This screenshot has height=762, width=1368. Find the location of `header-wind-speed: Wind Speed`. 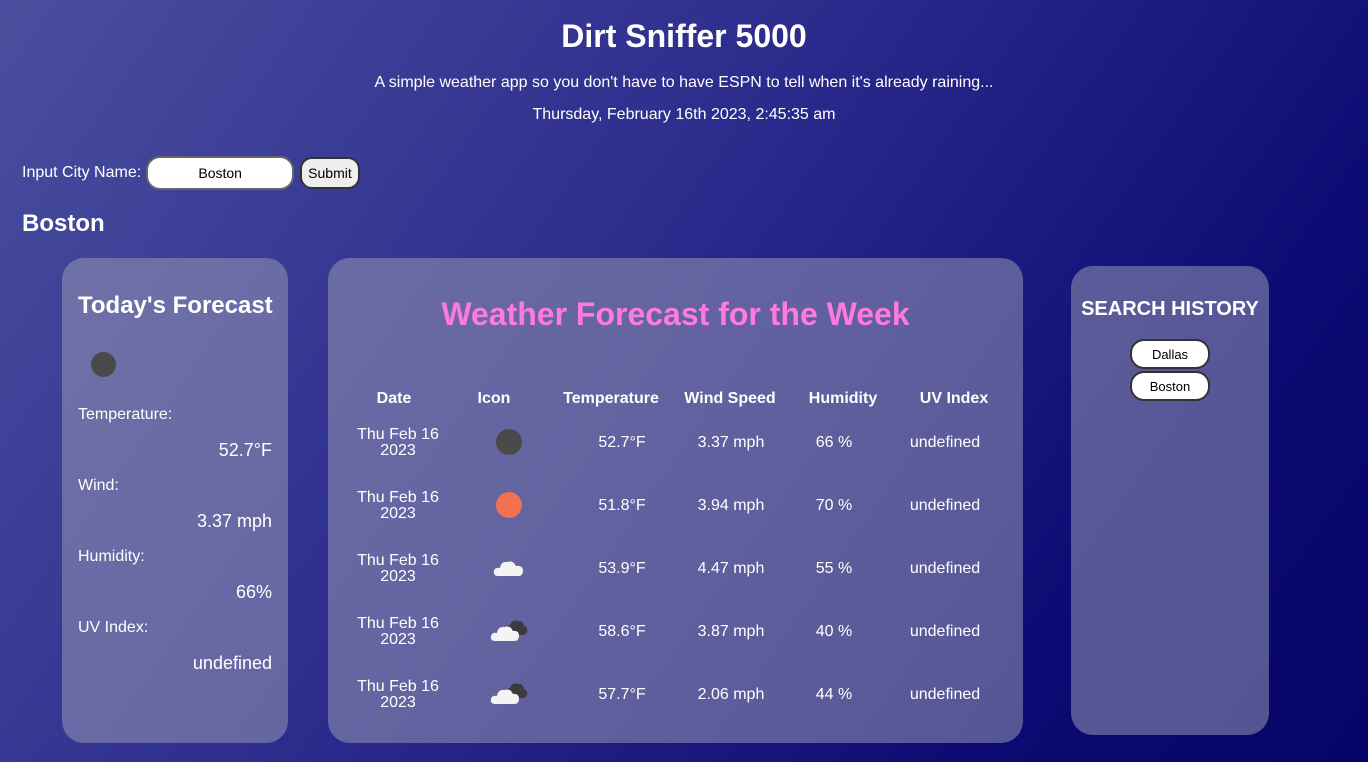

header-wind-speed: Wind Speed is located at coordinates (730, 398).